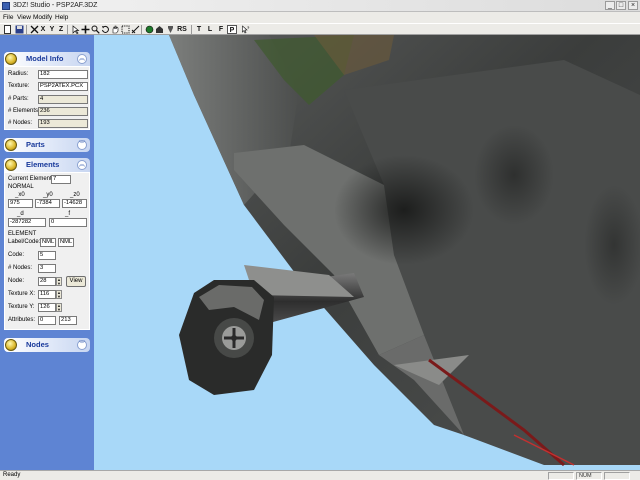 Image resolution: width=640 pixels, height=480 pixels. What do you see at coordinates (63, 86) in the screenshot?
I see `texture-field: PSP2ATEX.PCX` at bounding box center [63, 86].